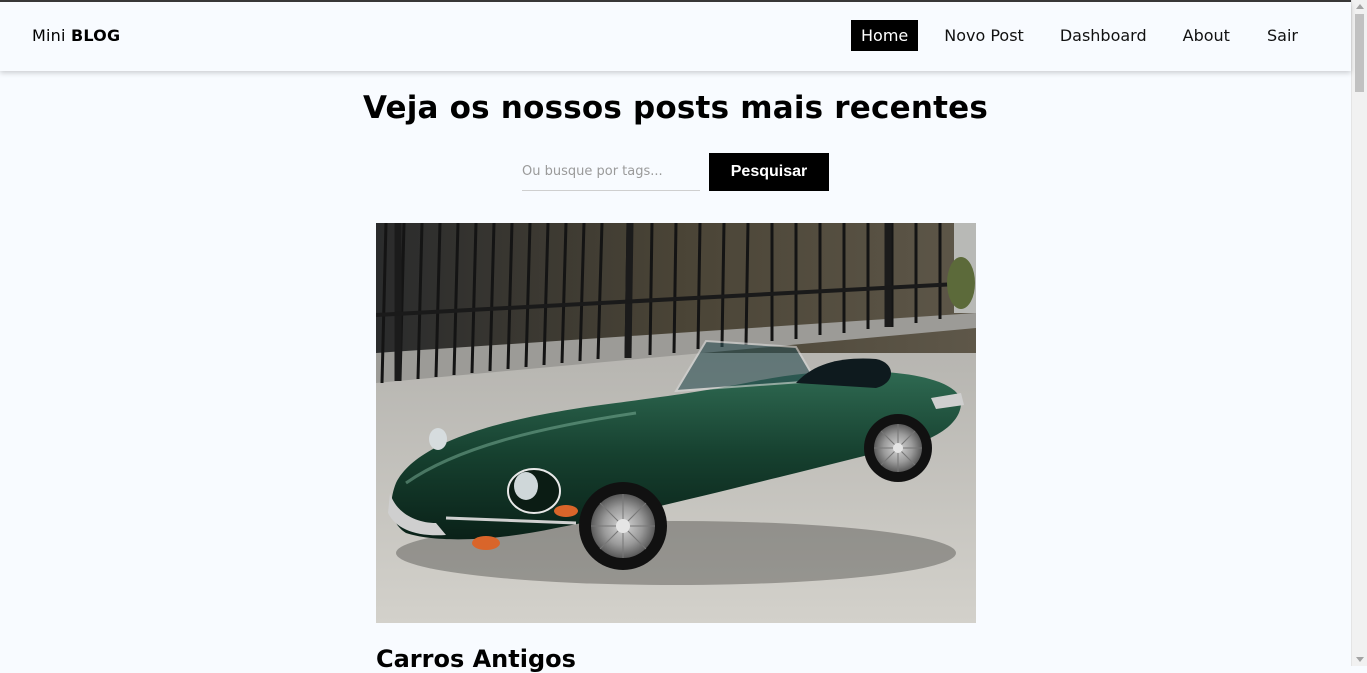 The image size is (1367, 673). I want to click on nav-link-new-post: Novo Post, so click(984, 35).